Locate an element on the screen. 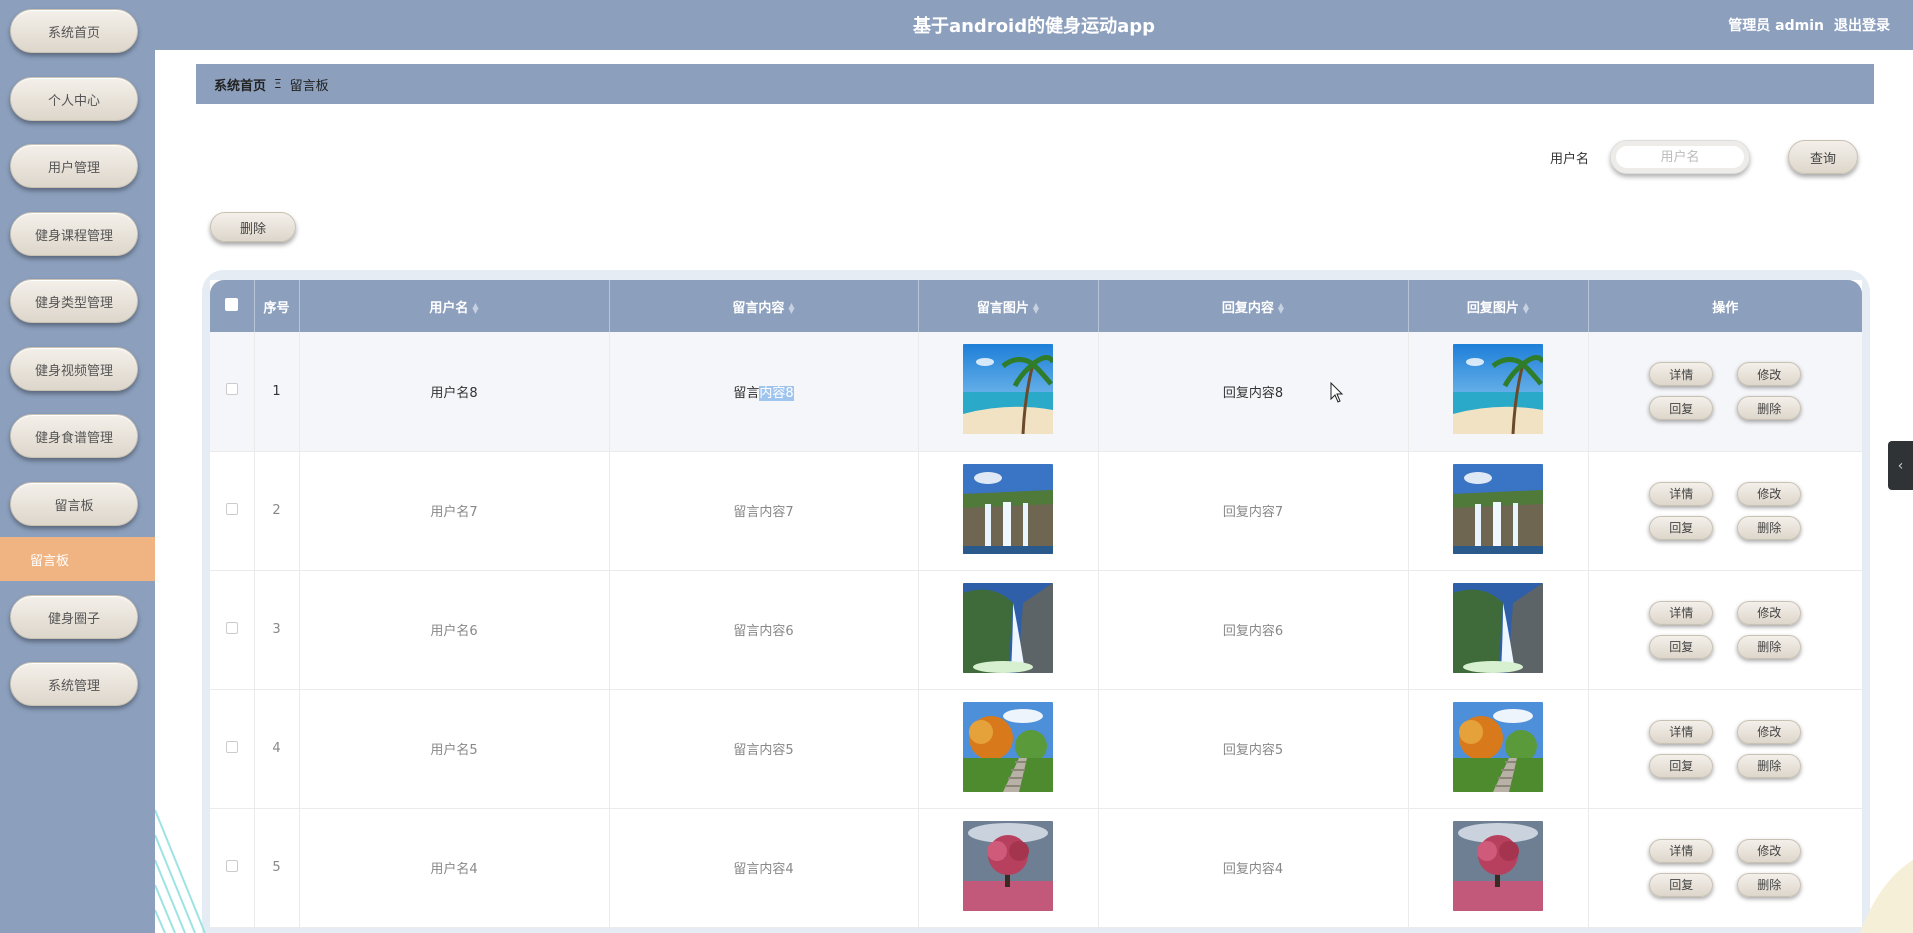  app-title: 基于android的健身运动app is located at coordinates (1034, 26).